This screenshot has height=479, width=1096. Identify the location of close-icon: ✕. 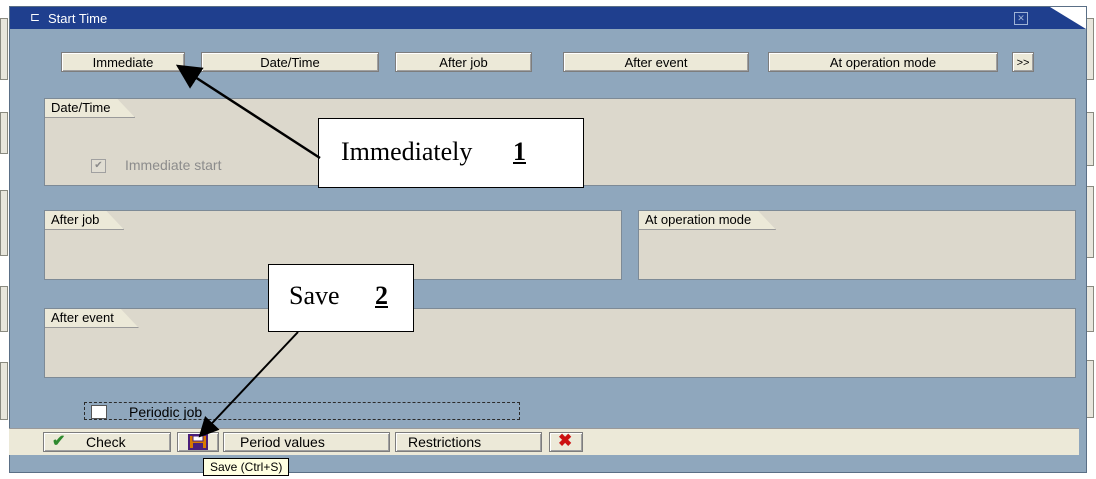
(1021, 18).